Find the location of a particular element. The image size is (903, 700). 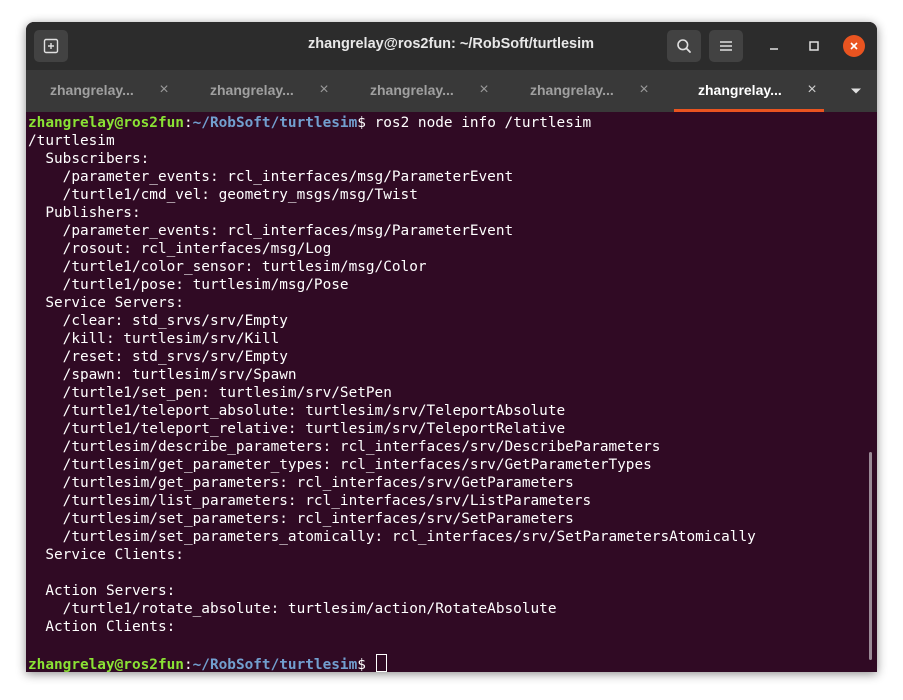

current-prompt-line: zhangrelay@ros2fun:~/RobSoft/turtlesim$ is located at coordinates (207, 663).